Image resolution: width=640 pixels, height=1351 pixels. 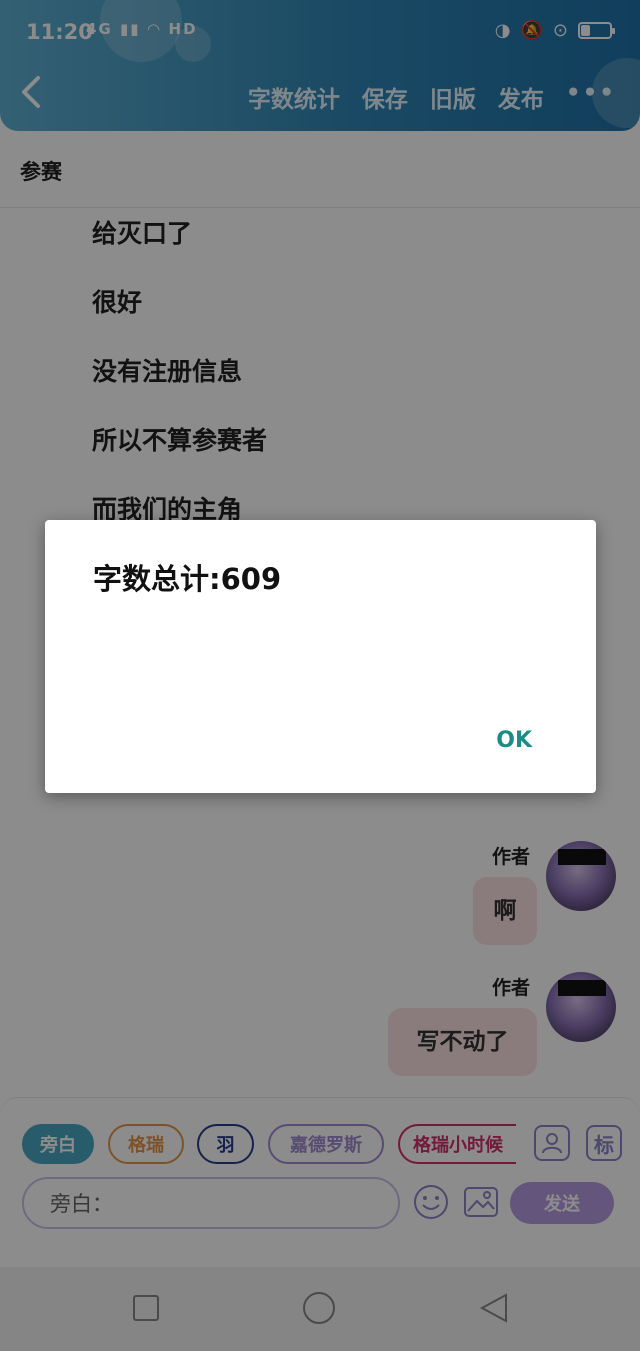 What do you see at coordinates (514, 740) in the screenshot?
I see `ok-button: OK` at bounding box center [514, 740].